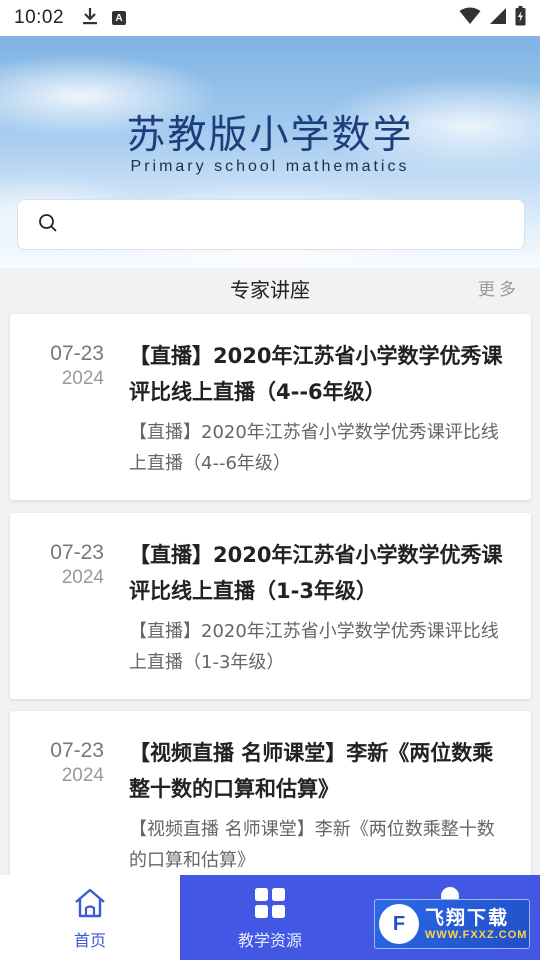  What do you see at coordinates (520, 18) in the screenshot?
I see `battery-icon` at bounding box center [520, 18].